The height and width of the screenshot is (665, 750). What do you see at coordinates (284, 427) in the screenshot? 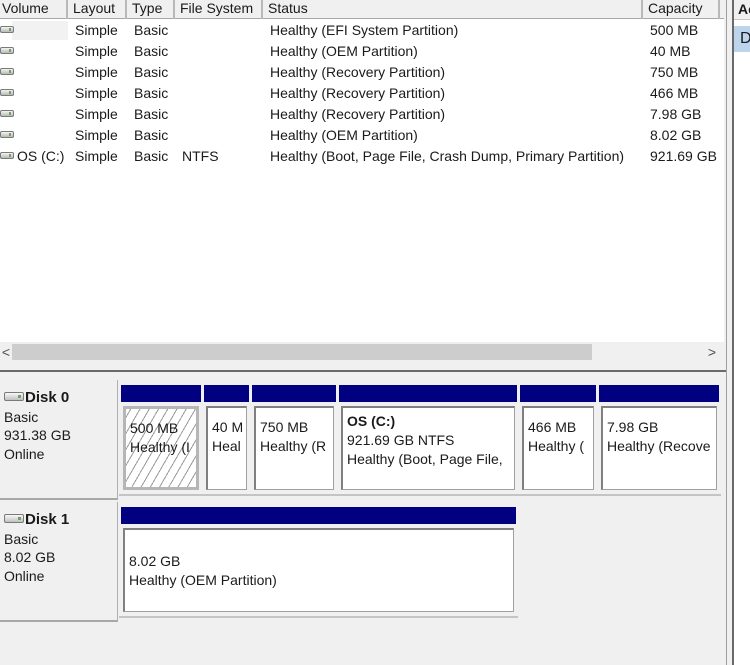
I see `partition-size: 750 MB` at bounding box center [284, 427].